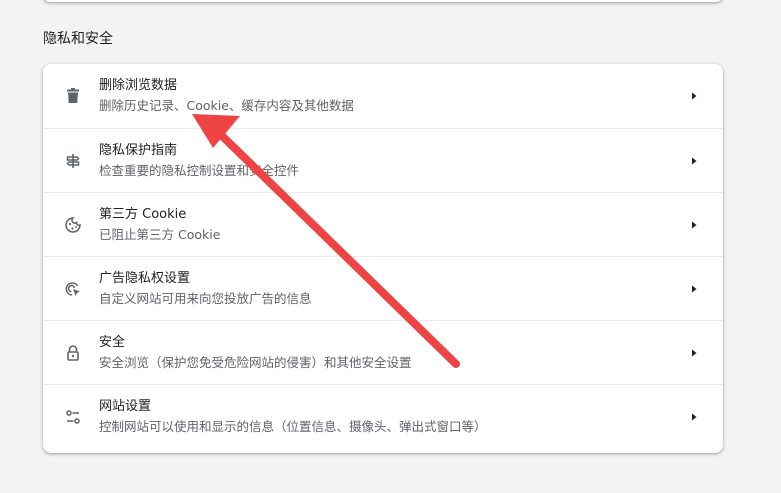  Describe the element at coordinates (73, 289) in the screenshot. I see `ad-privacy-icon` at that location.